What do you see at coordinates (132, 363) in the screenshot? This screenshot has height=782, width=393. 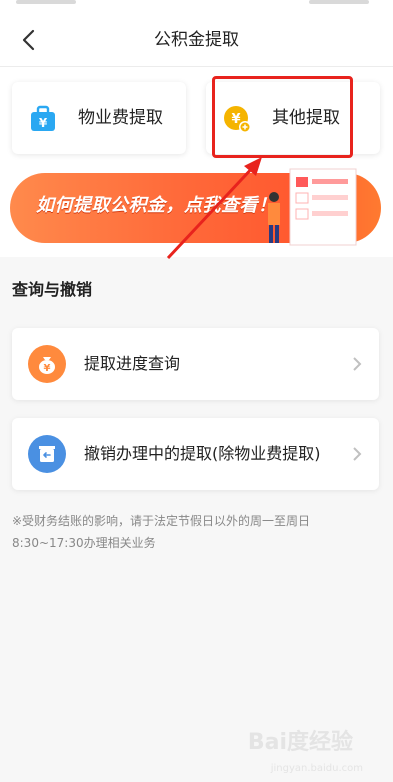 I see `withdraw-progress-label: 提取进度查询` at bounding box center [132, 363].